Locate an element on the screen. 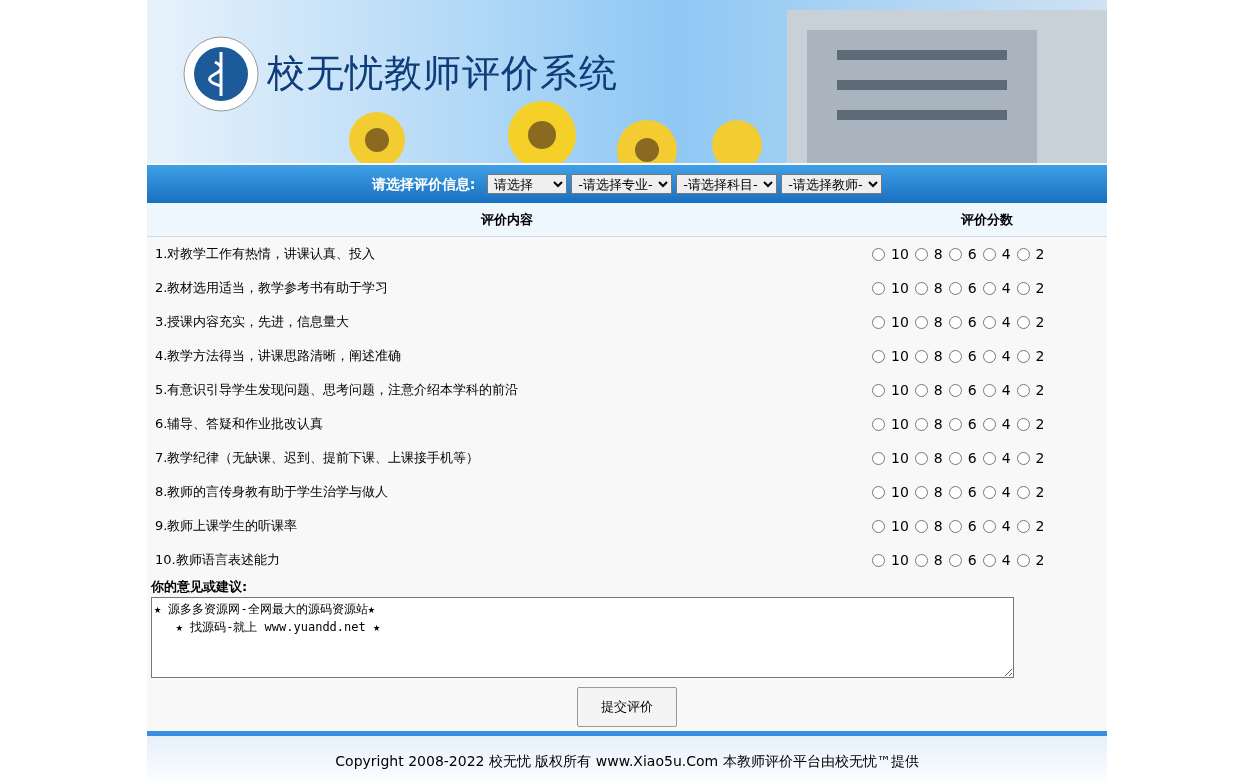 The image size is (1254, 780). column-header: 评价内容 is located at coordinates (507, 219).